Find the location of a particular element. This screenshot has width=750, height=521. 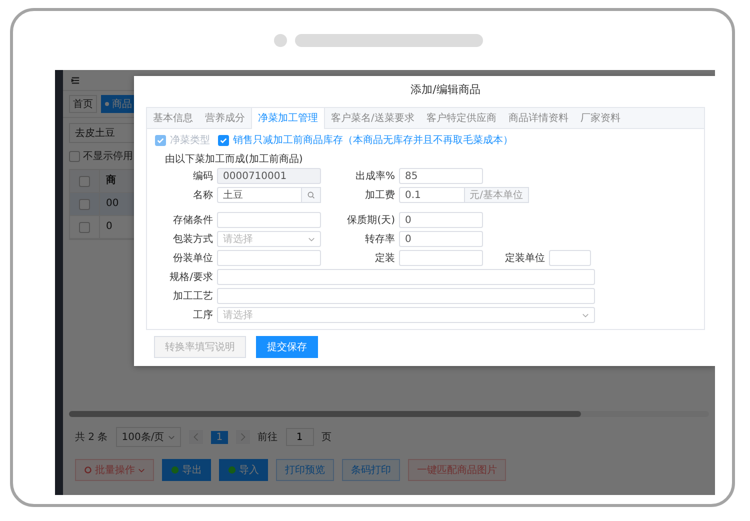

input-field: 0000710001 is located at coordinates (269, 176).